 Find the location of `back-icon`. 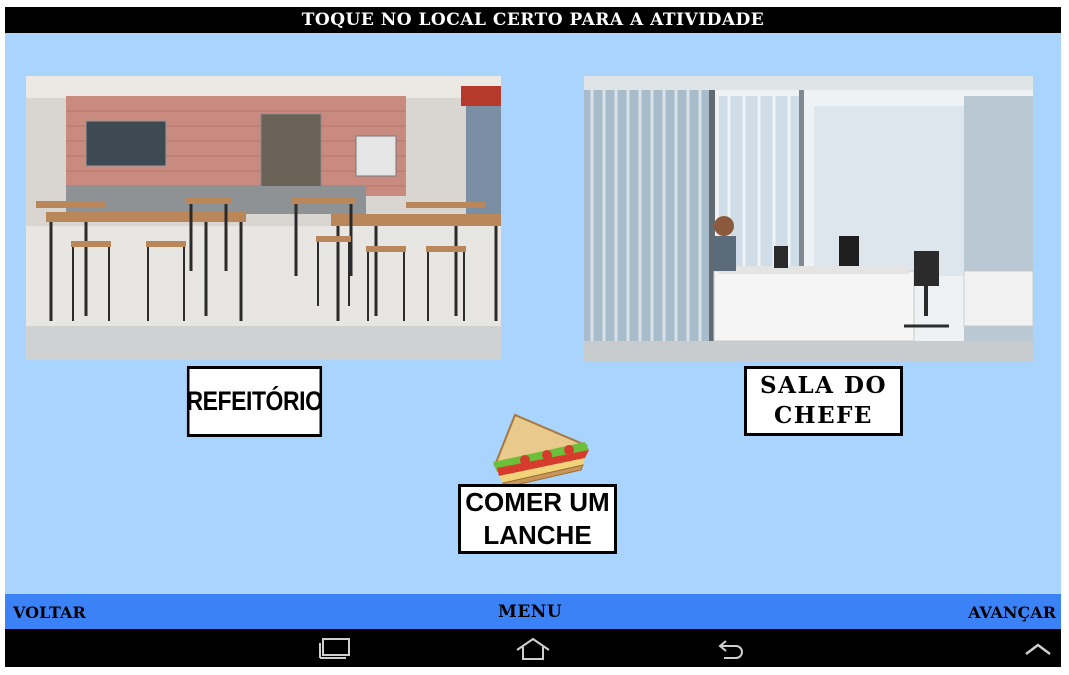

back-icon is located at coordinates (731, 651).